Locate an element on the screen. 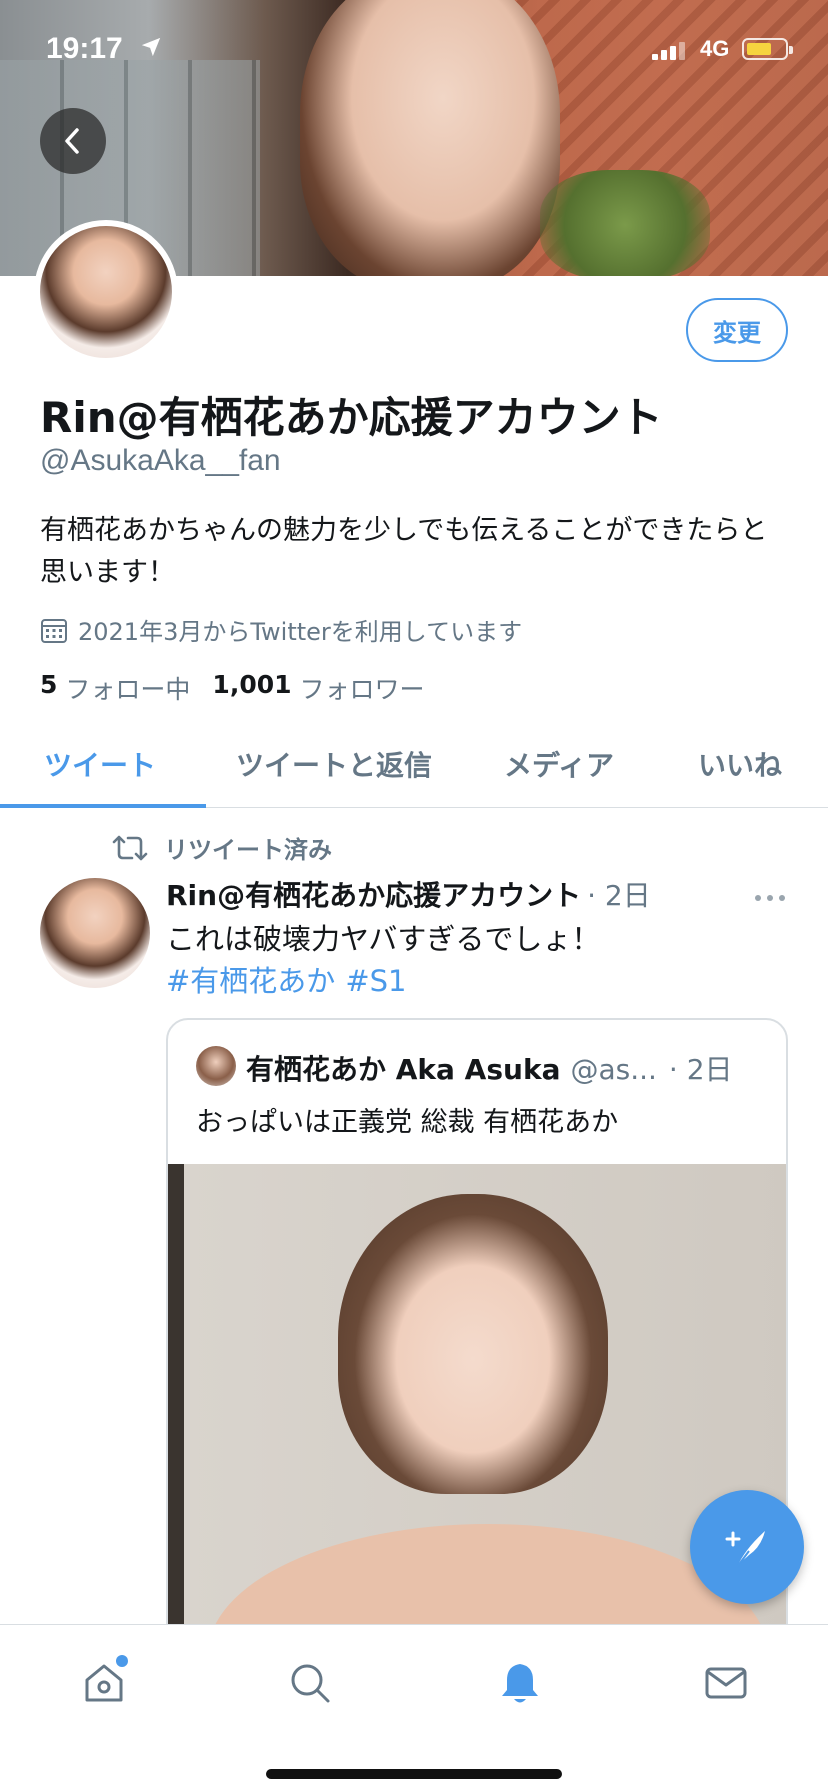  calendar-icon is located at coordinates (54, 630).